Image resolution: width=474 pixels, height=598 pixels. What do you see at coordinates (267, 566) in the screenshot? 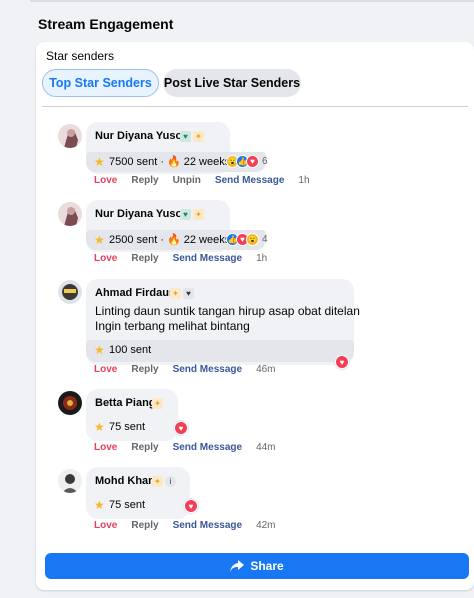
I see `share-label: Share` at bounding box center [267, 566].